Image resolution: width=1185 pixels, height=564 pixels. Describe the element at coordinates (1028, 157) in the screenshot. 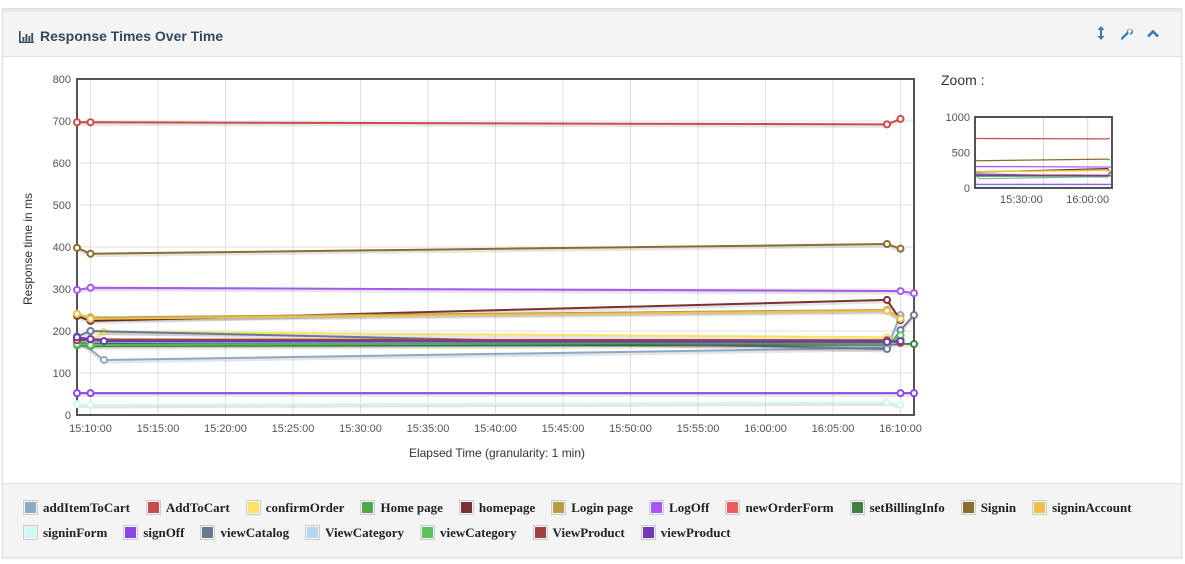

I see `zoom-overview-chart: 0 500 1000 15:30:00 16:00:00` at that location.